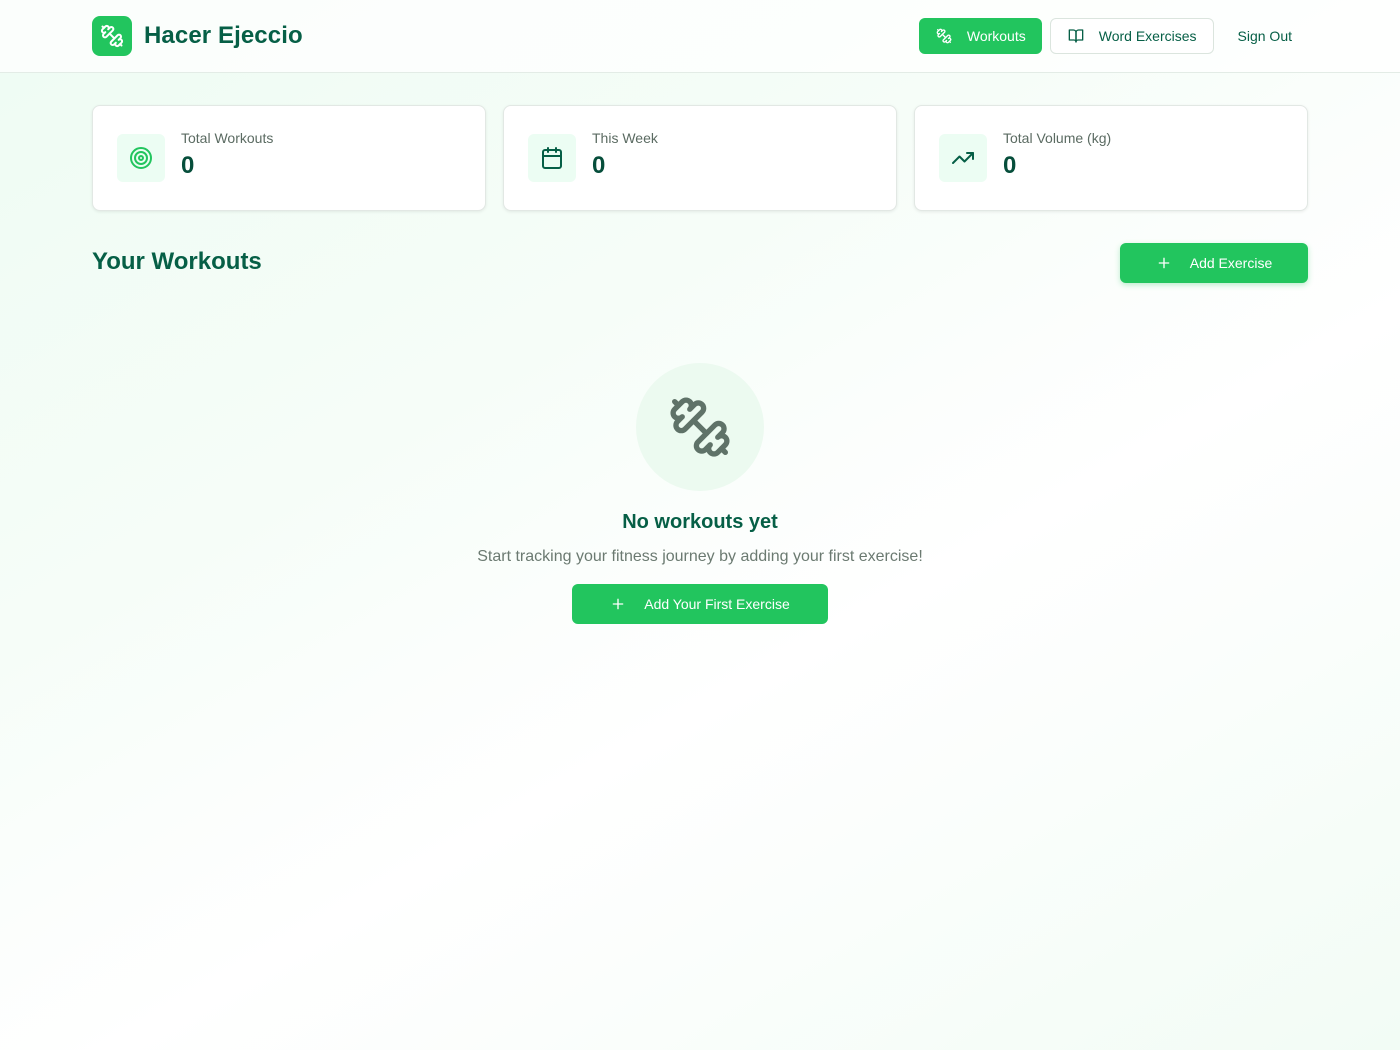 This screenshot has height=1050, width=1400. I want to click on brand: Hacer Ejeccio, so click(197, 36).